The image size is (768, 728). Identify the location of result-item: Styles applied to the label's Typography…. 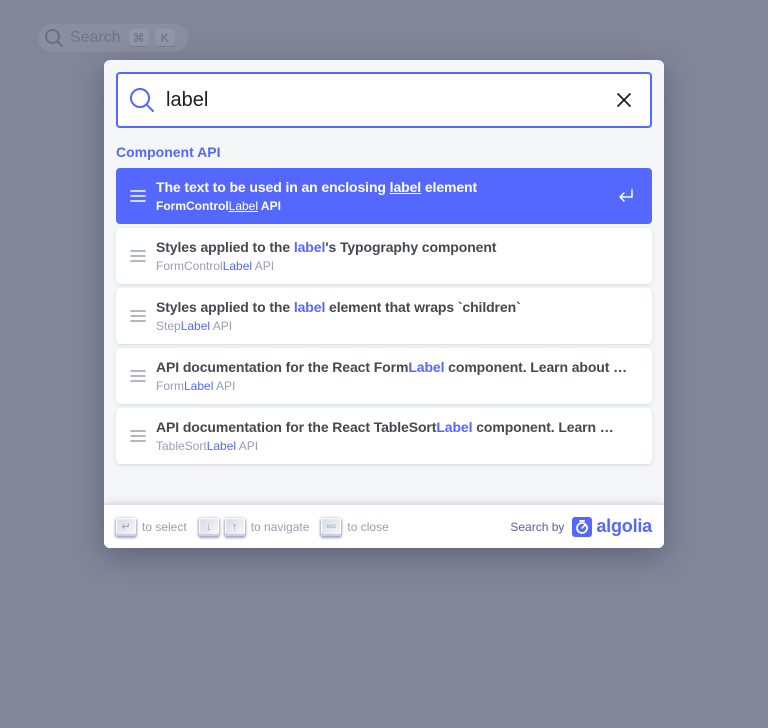
(384, 256).